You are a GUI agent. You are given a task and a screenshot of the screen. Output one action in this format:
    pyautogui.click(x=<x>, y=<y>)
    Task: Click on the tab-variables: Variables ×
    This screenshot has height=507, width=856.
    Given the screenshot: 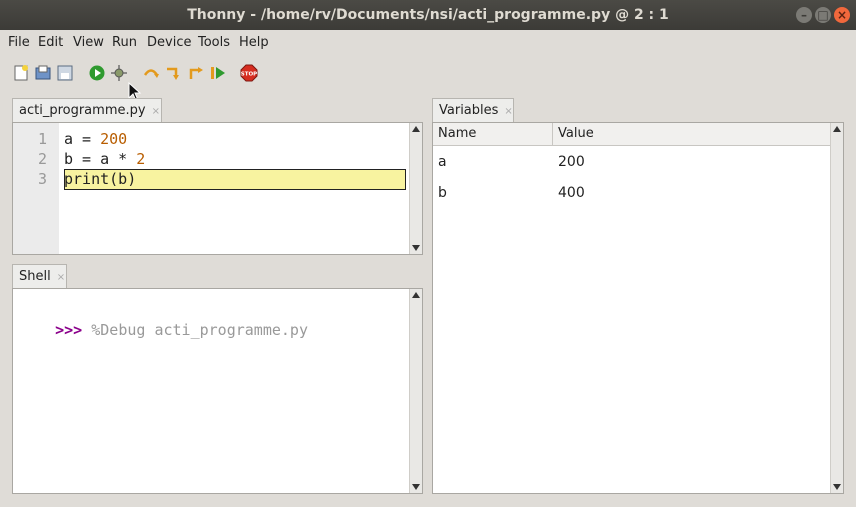 What is the action you would take?
    pyautogui.click(x=473, y=110)
    